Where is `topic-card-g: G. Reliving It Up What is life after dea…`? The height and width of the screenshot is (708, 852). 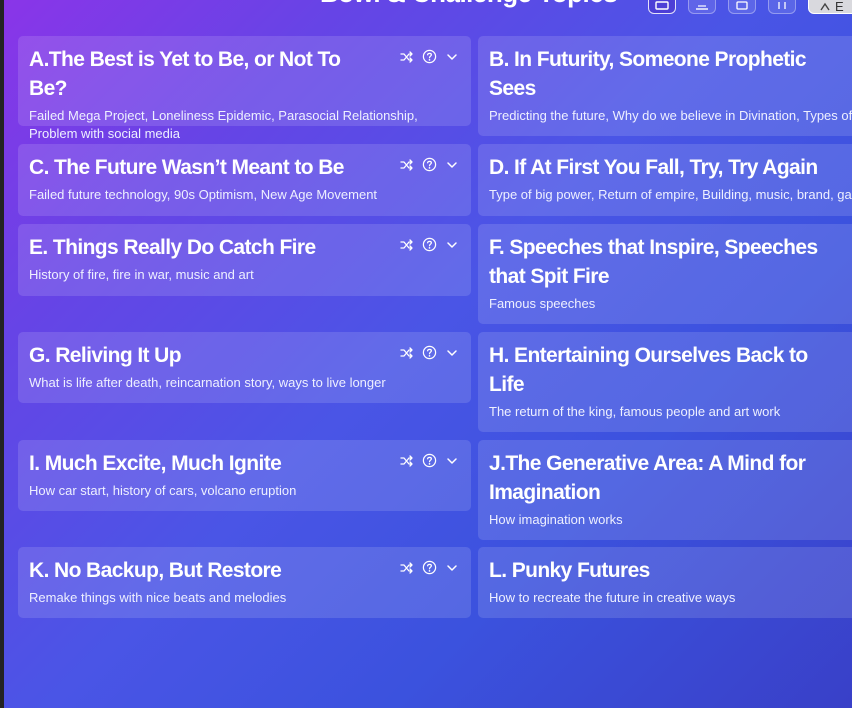
topic-card-g: G. Reliving It Up What is life after dea… is located at coordinates (244, 367).